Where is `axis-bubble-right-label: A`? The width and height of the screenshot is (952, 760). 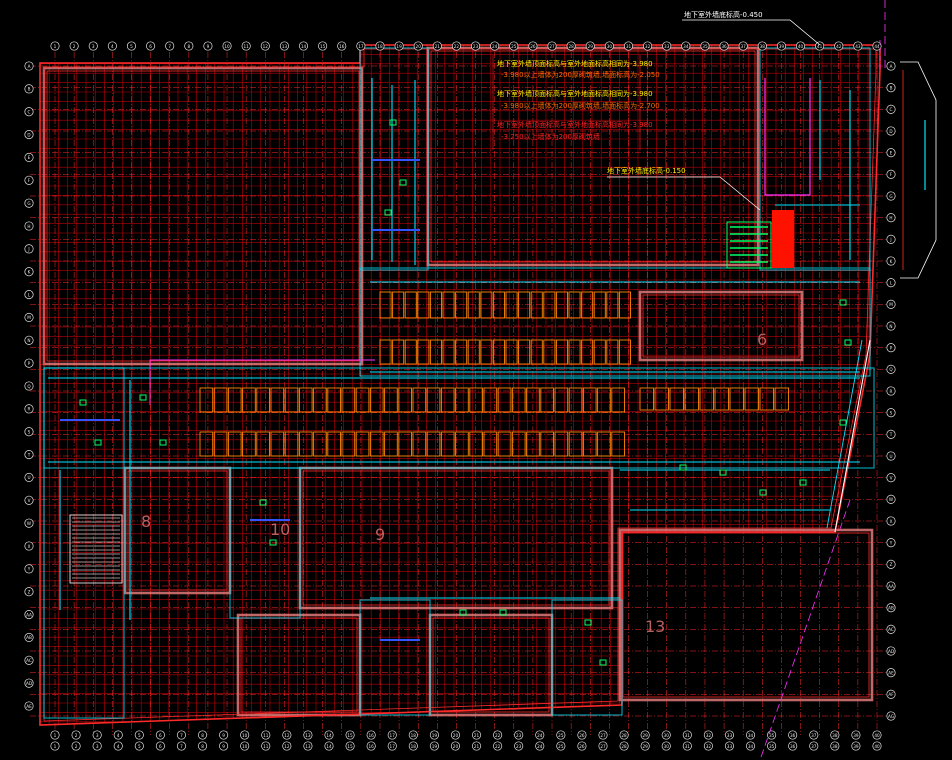 axis-bubble-right-label: A is located at coordinates (891, 66).